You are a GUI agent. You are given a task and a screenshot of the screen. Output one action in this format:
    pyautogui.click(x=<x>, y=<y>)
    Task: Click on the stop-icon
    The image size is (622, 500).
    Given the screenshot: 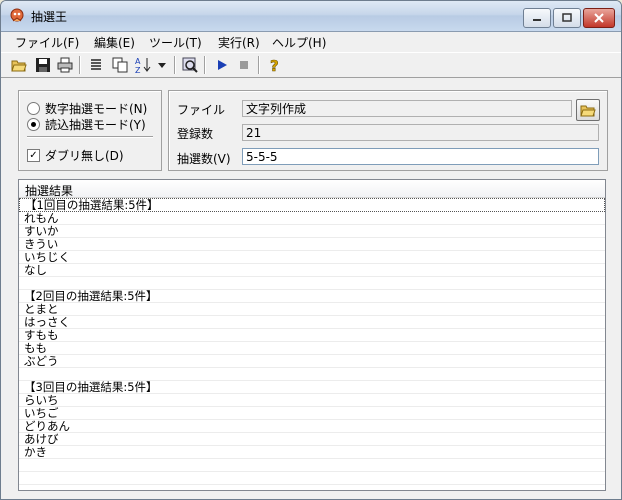 What is the action you would take?
    pyautogui.click(x=244, y=65)
    